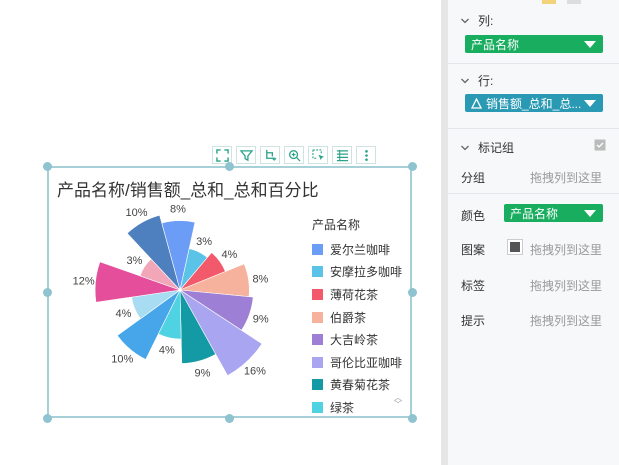 The height and width of the screenshot is (465, 619). I want to click on legend-item: 爱尔兰咖啡, so click(357, 249).